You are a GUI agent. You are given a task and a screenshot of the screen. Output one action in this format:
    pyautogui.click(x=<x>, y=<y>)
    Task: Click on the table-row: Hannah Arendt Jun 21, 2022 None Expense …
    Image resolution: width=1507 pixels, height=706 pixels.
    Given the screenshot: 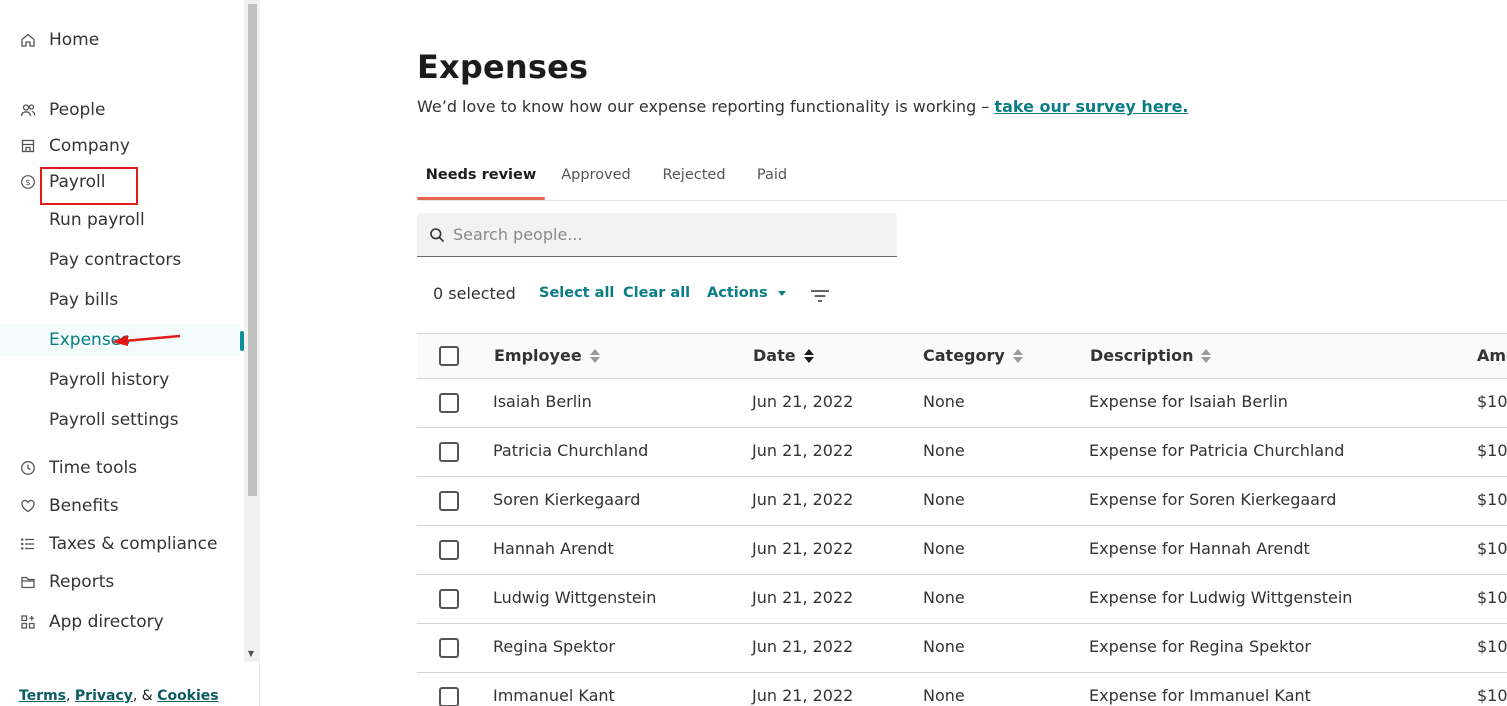 What is the action you would take?
    pyautogui.click(x=962, y=550)
    